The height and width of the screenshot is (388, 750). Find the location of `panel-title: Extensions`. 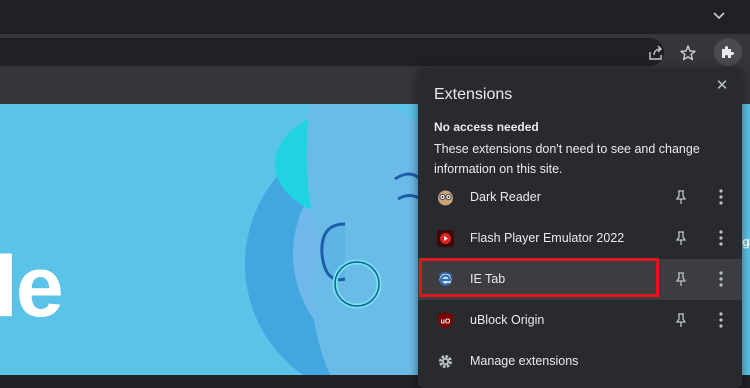

panel-title: Extensions is located at coordinates (473, 94).